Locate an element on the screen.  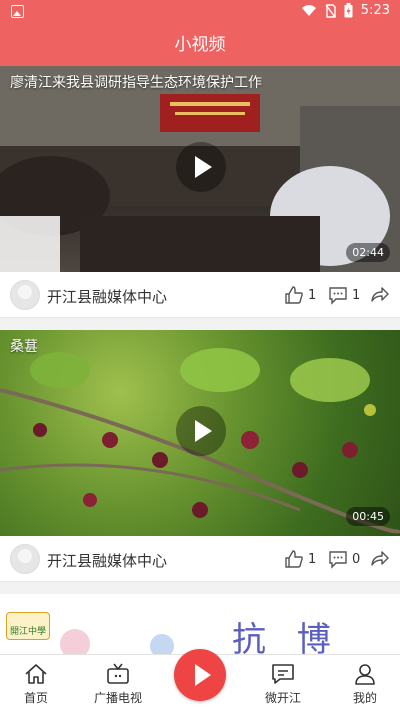
video-card-3-banner: 開江中學 抗 博 is located at coordinates (200, 624).